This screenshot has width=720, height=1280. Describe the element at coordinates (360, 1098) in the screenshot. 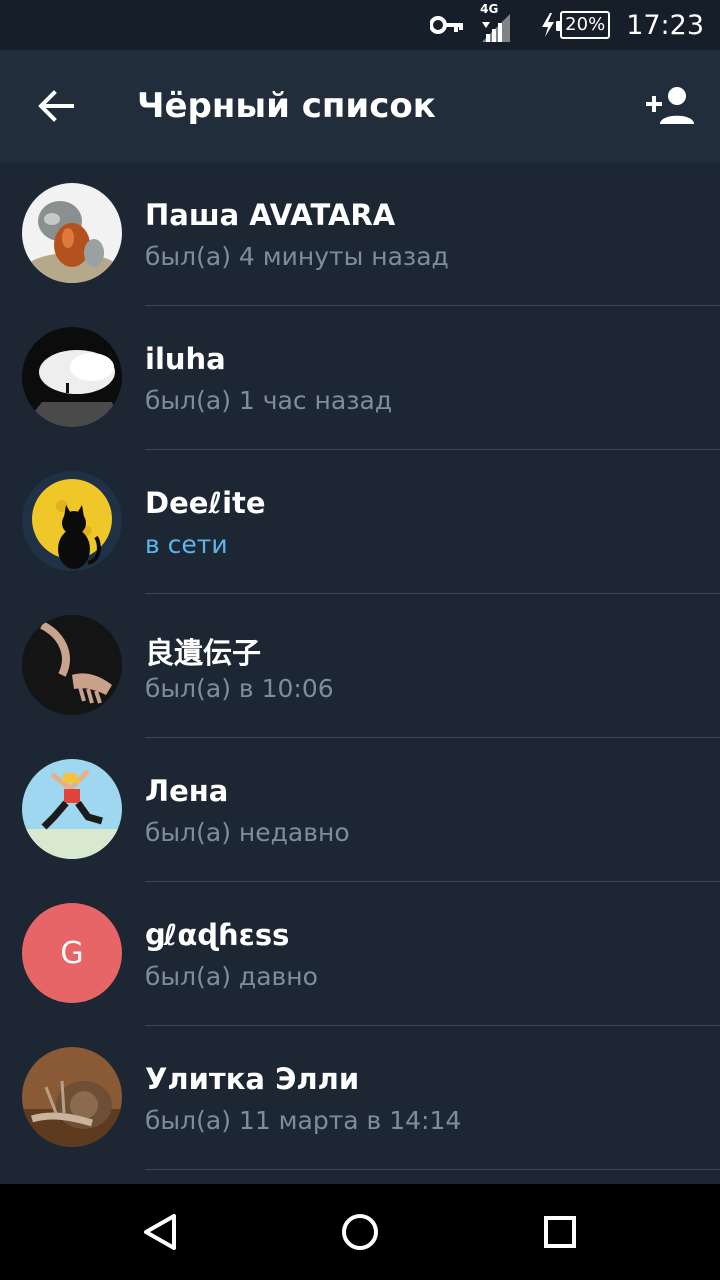

I see `list-item: Улитка Элли был(а) 11 марта в 14:14` at that location.